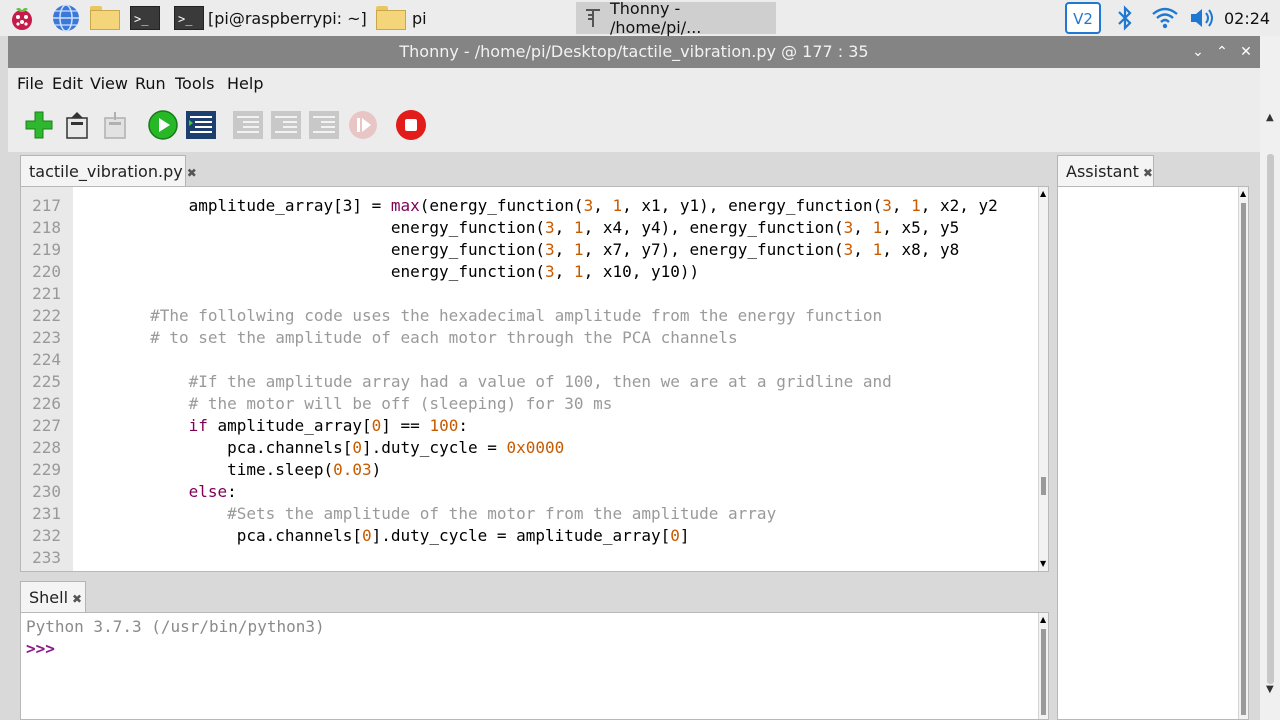 The width and height of the screenshot is (1280, 720). Describe the element at coordinates (535, 447) in the screenshot. I see `code-token: 0x0000` at that location.